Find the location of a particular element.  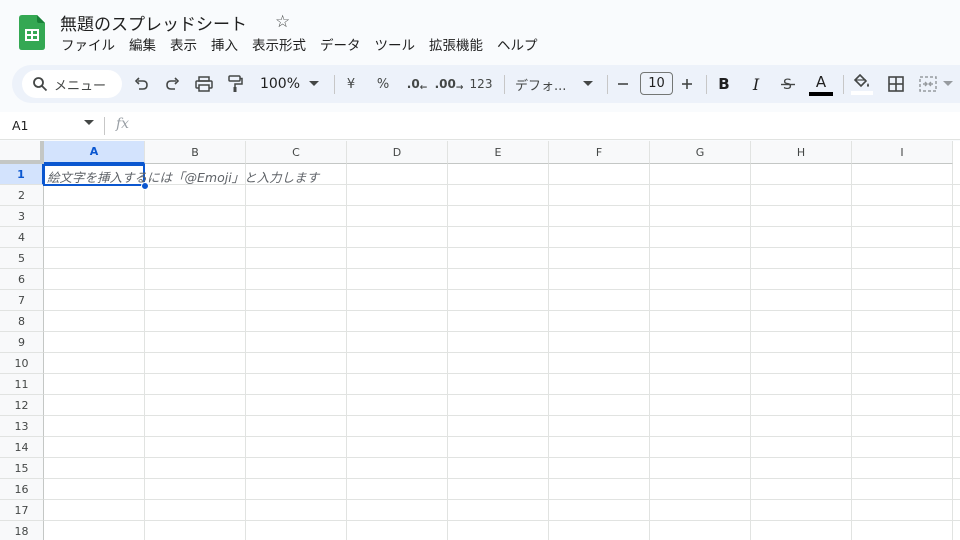

column-header-b: B is located at coordinates (195, 152).